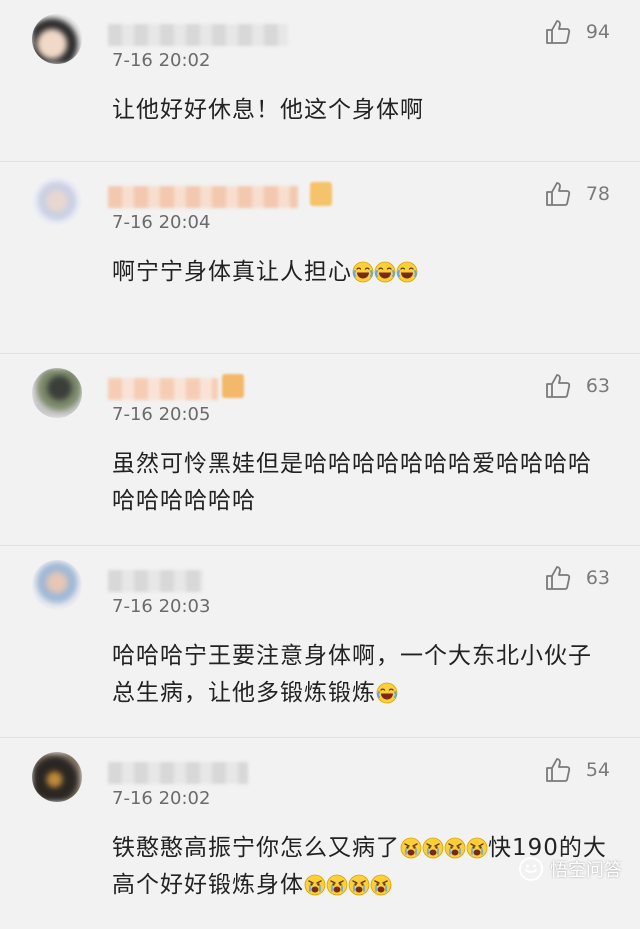 Image resolution: width=640 pixels, height=929 pixels. What do you see at coordinates (597, 194) in the screenshot?
I see `like-count: 78` at bounding box center [597, 194].